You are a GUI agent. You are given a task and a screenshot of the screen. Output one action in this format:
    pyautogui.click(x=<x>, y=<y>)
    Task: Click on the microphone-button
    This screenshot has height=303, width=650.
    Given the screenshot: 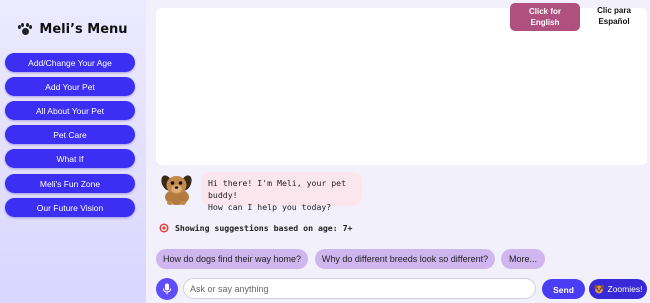 What is the action you would take?
    pyautogui.click(x=167, y=289)
    